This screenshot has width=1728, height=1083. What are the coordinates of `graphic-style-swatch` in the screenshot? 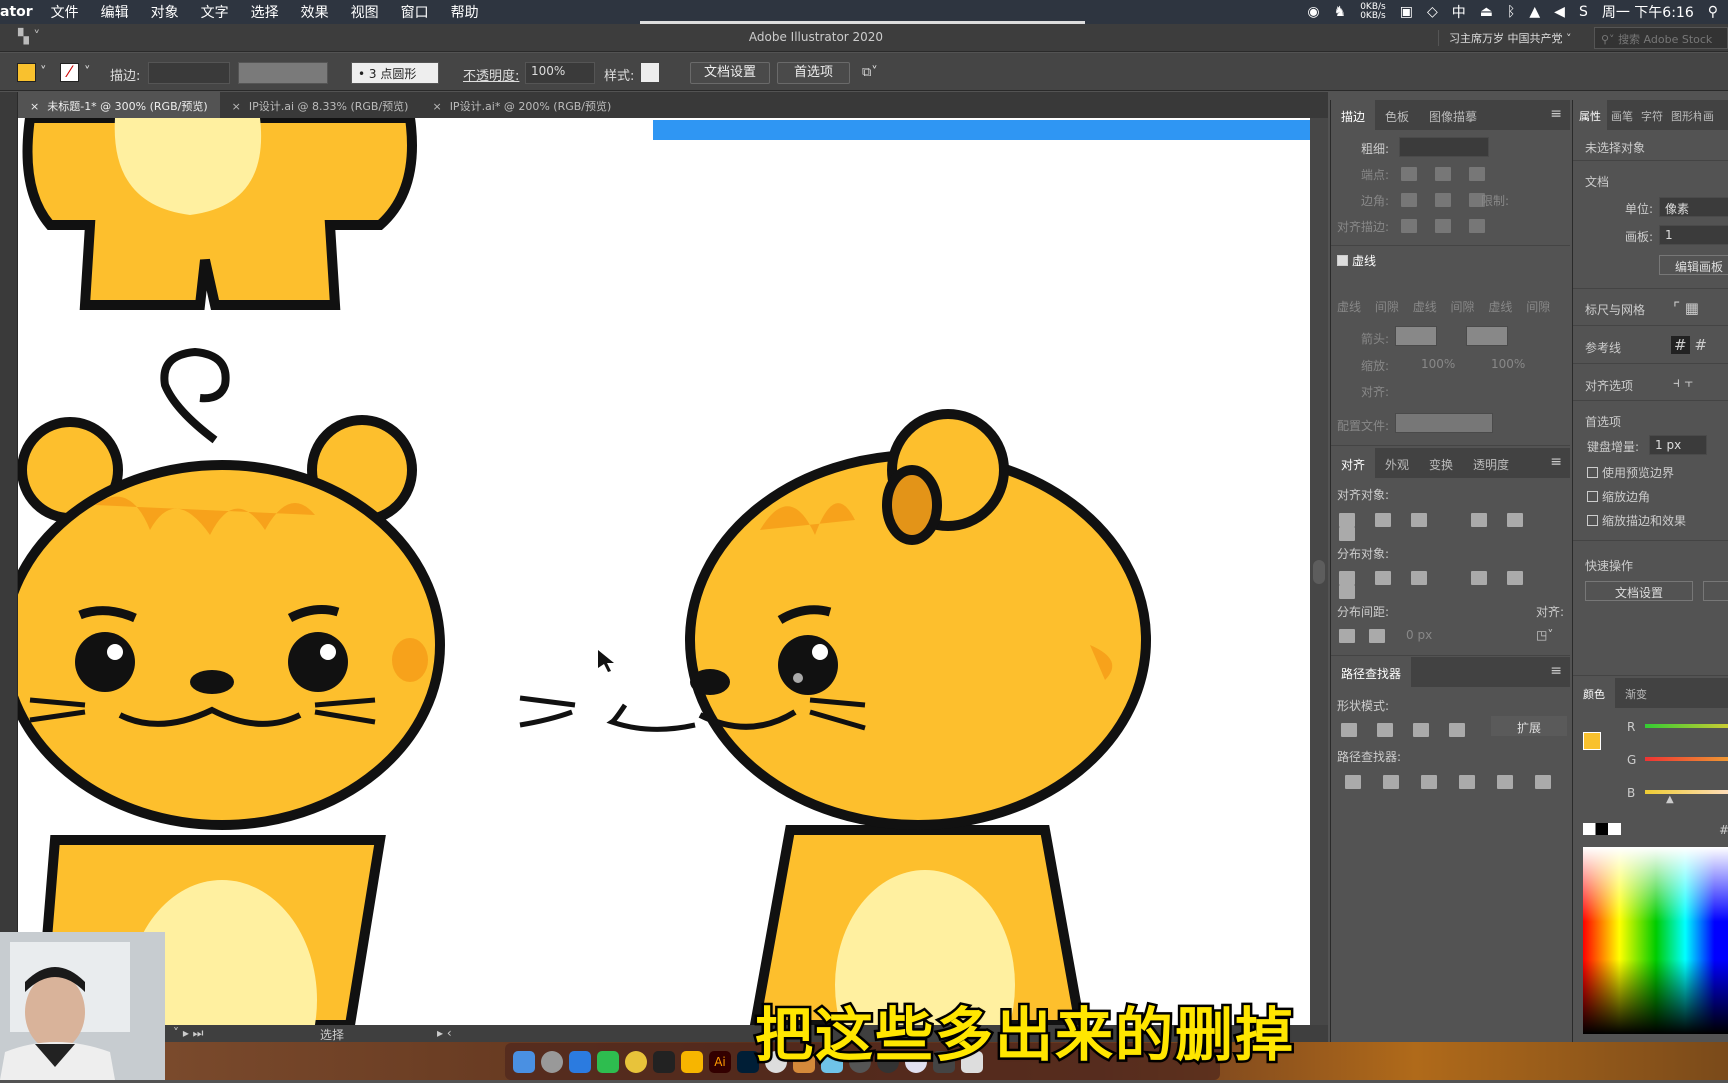 It's located at (650, 72).